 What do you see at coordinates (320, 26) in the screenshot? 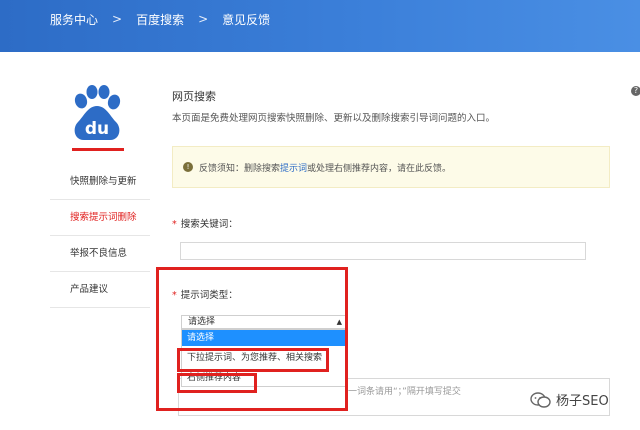
I see `top-header-bar: 服务中心 > 百度搜索 > 意见反馈` at bounding box center [320, 26].